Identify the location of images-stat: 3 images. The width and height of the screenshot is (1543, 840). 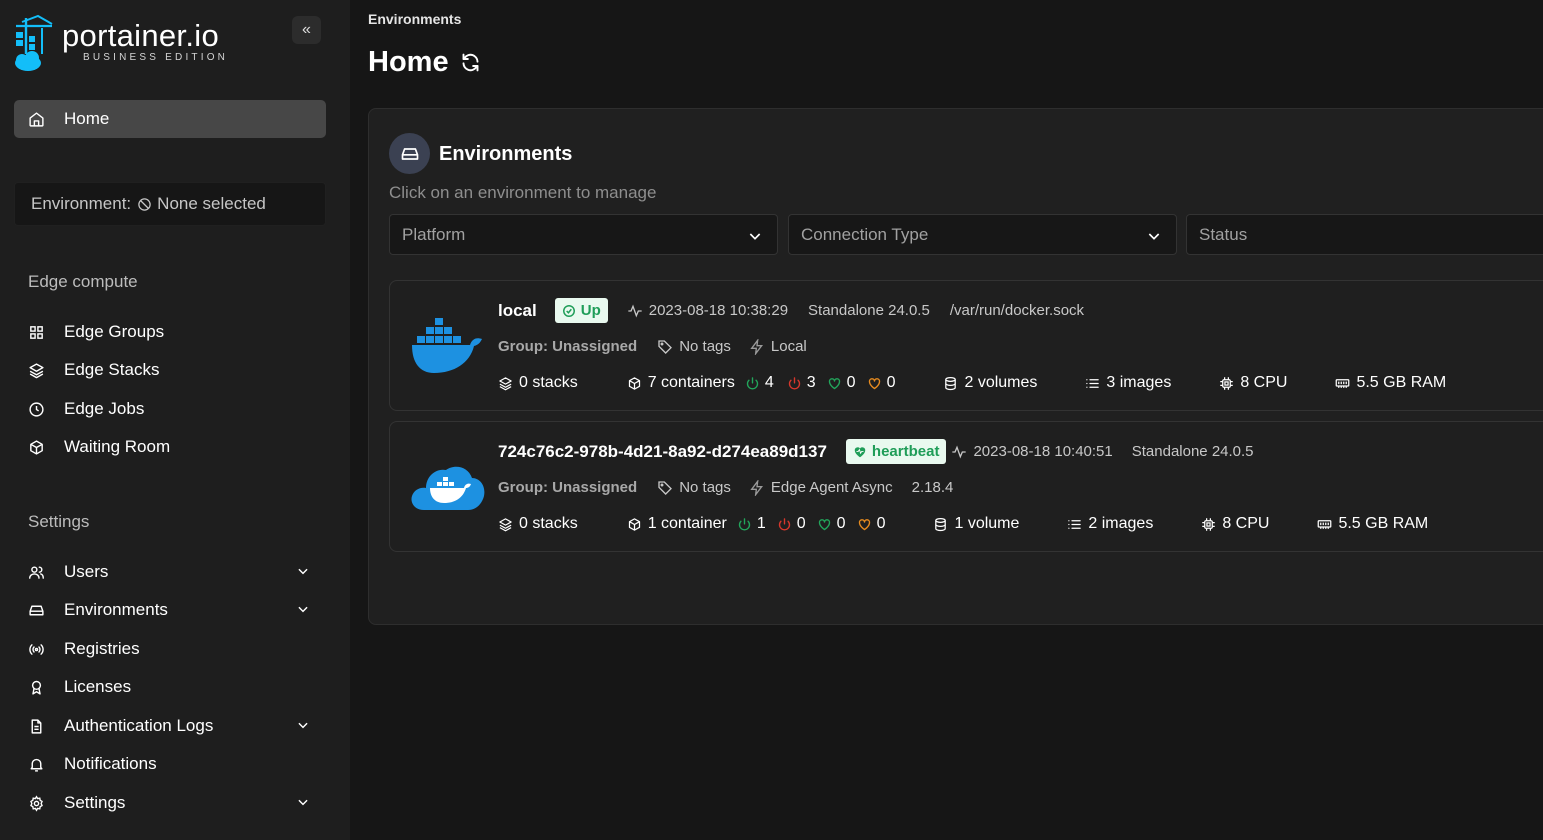
(1128, 383).